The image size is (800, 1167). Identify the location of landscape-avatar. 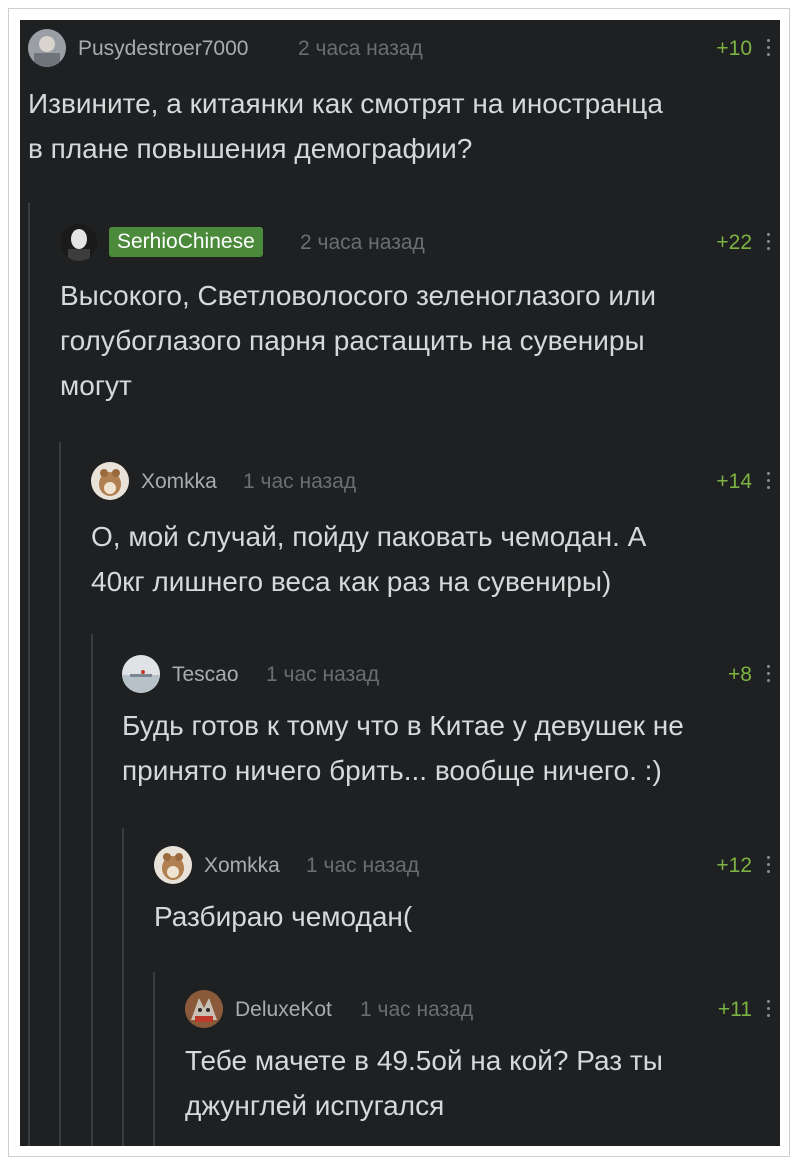
(141, 674).